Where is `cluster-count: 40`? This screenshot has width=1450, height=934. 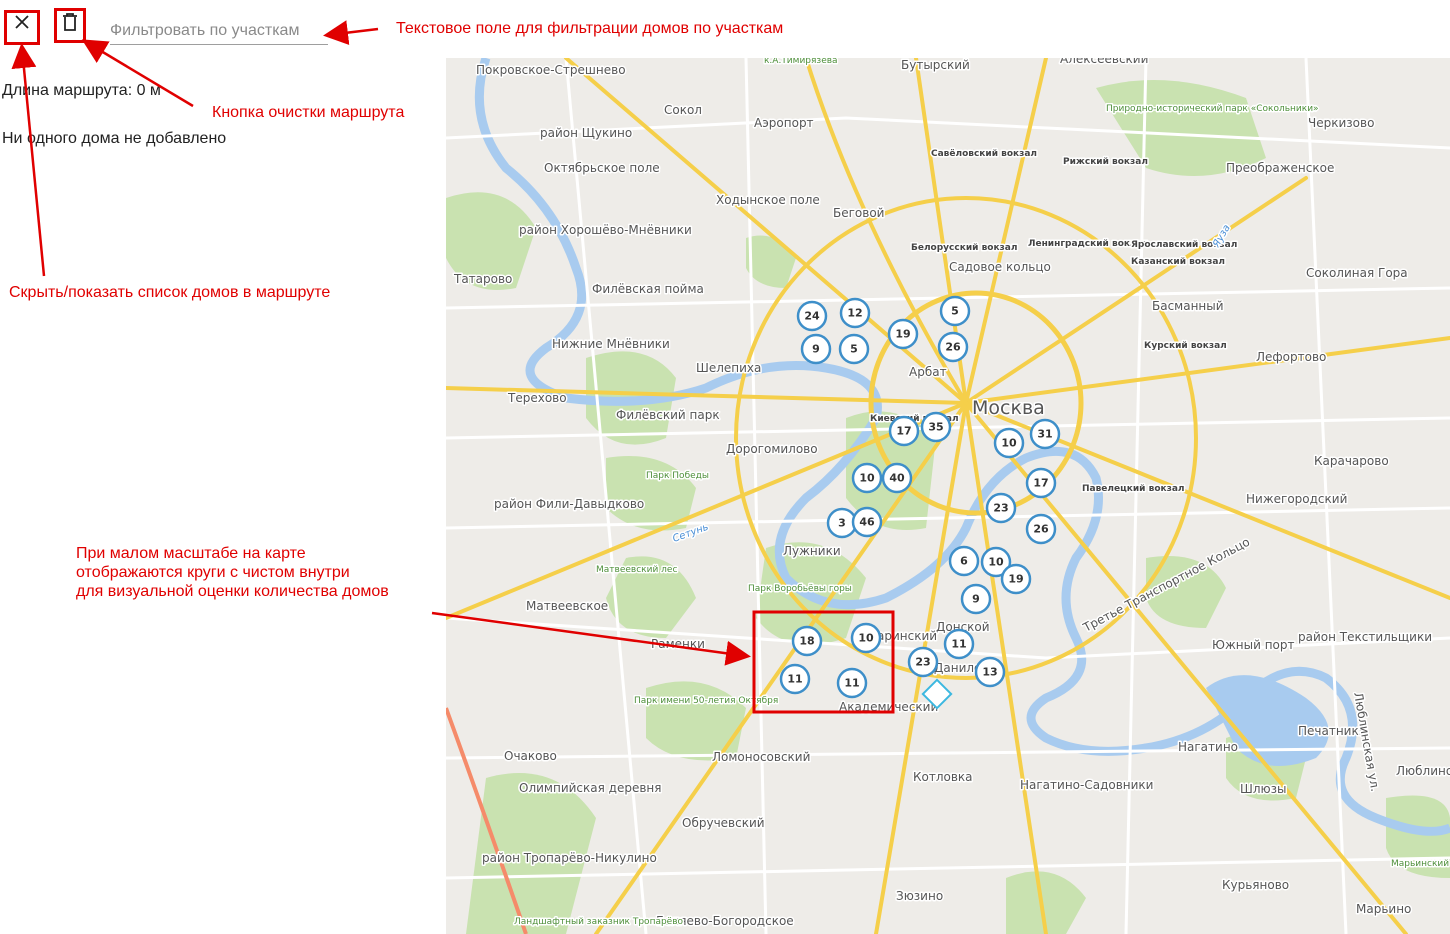 cluster-count: 40 is located at coordinates (897, 478).